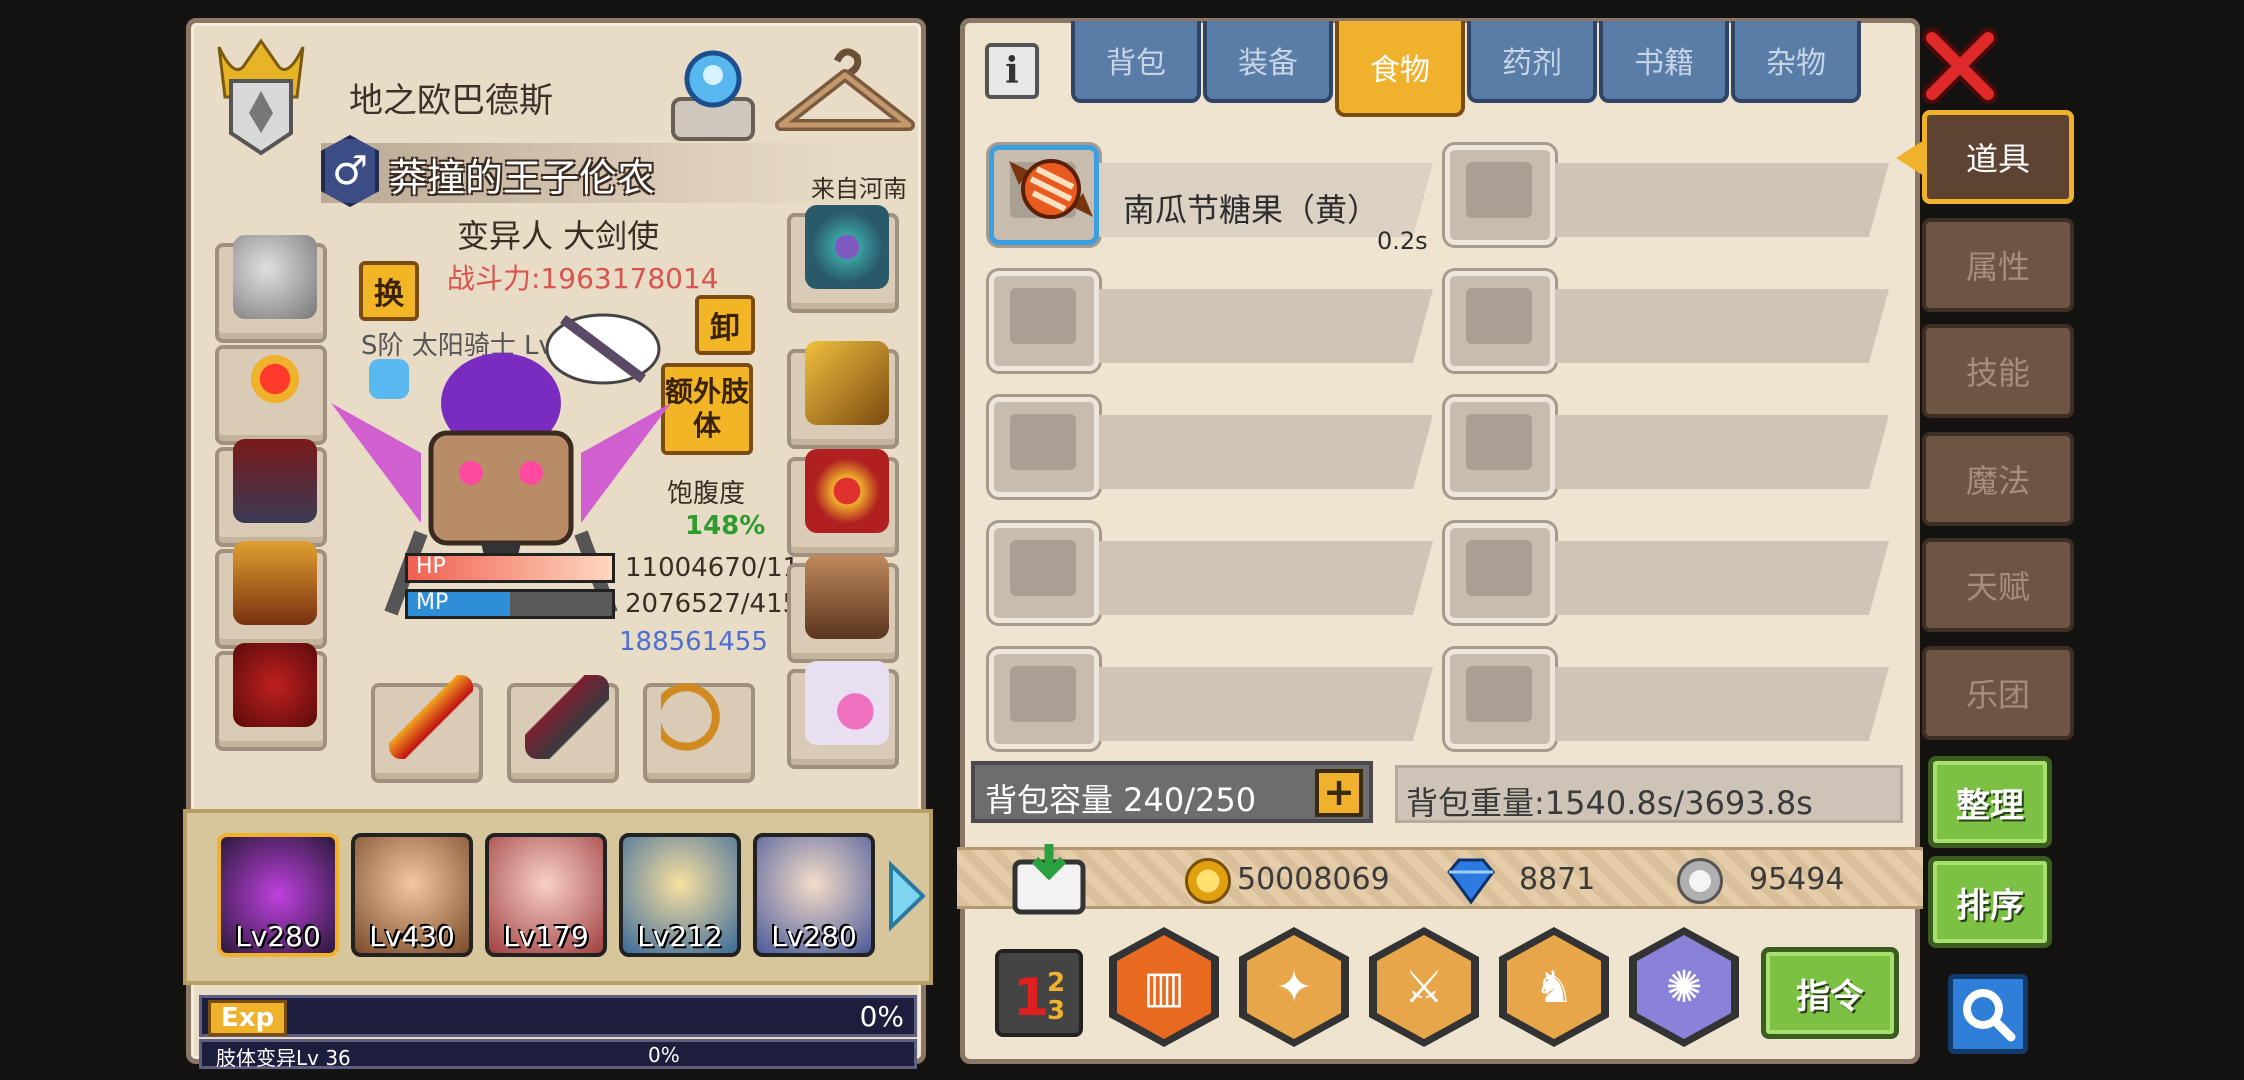 Image resolution: width=2244 pixels, height=1080 pixels. Describe the element at coordinates (1049, 879) in the screenshot. I see `deposit-icon` at that location.